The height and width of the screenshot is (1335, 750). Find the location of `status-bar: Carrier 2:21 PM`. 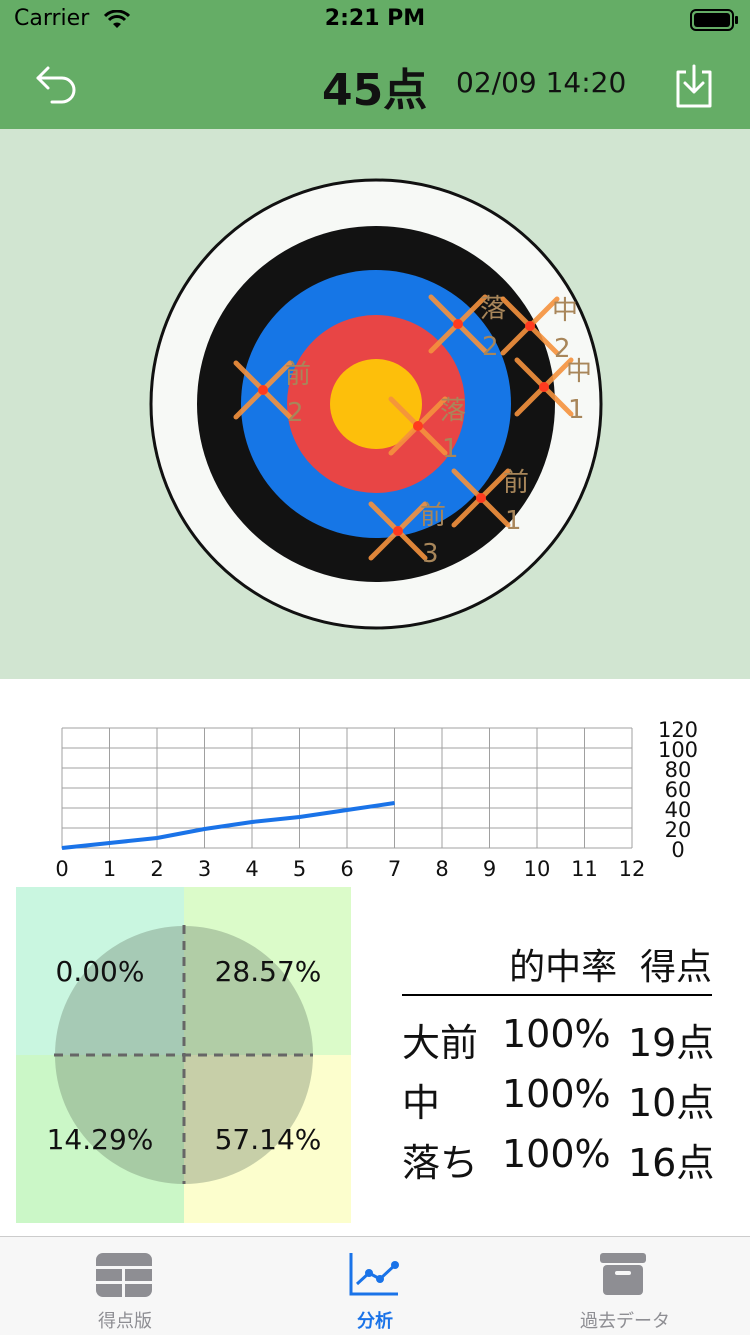

status-bar: Carrier 2:21 PM is located at coordinates (375, 20).